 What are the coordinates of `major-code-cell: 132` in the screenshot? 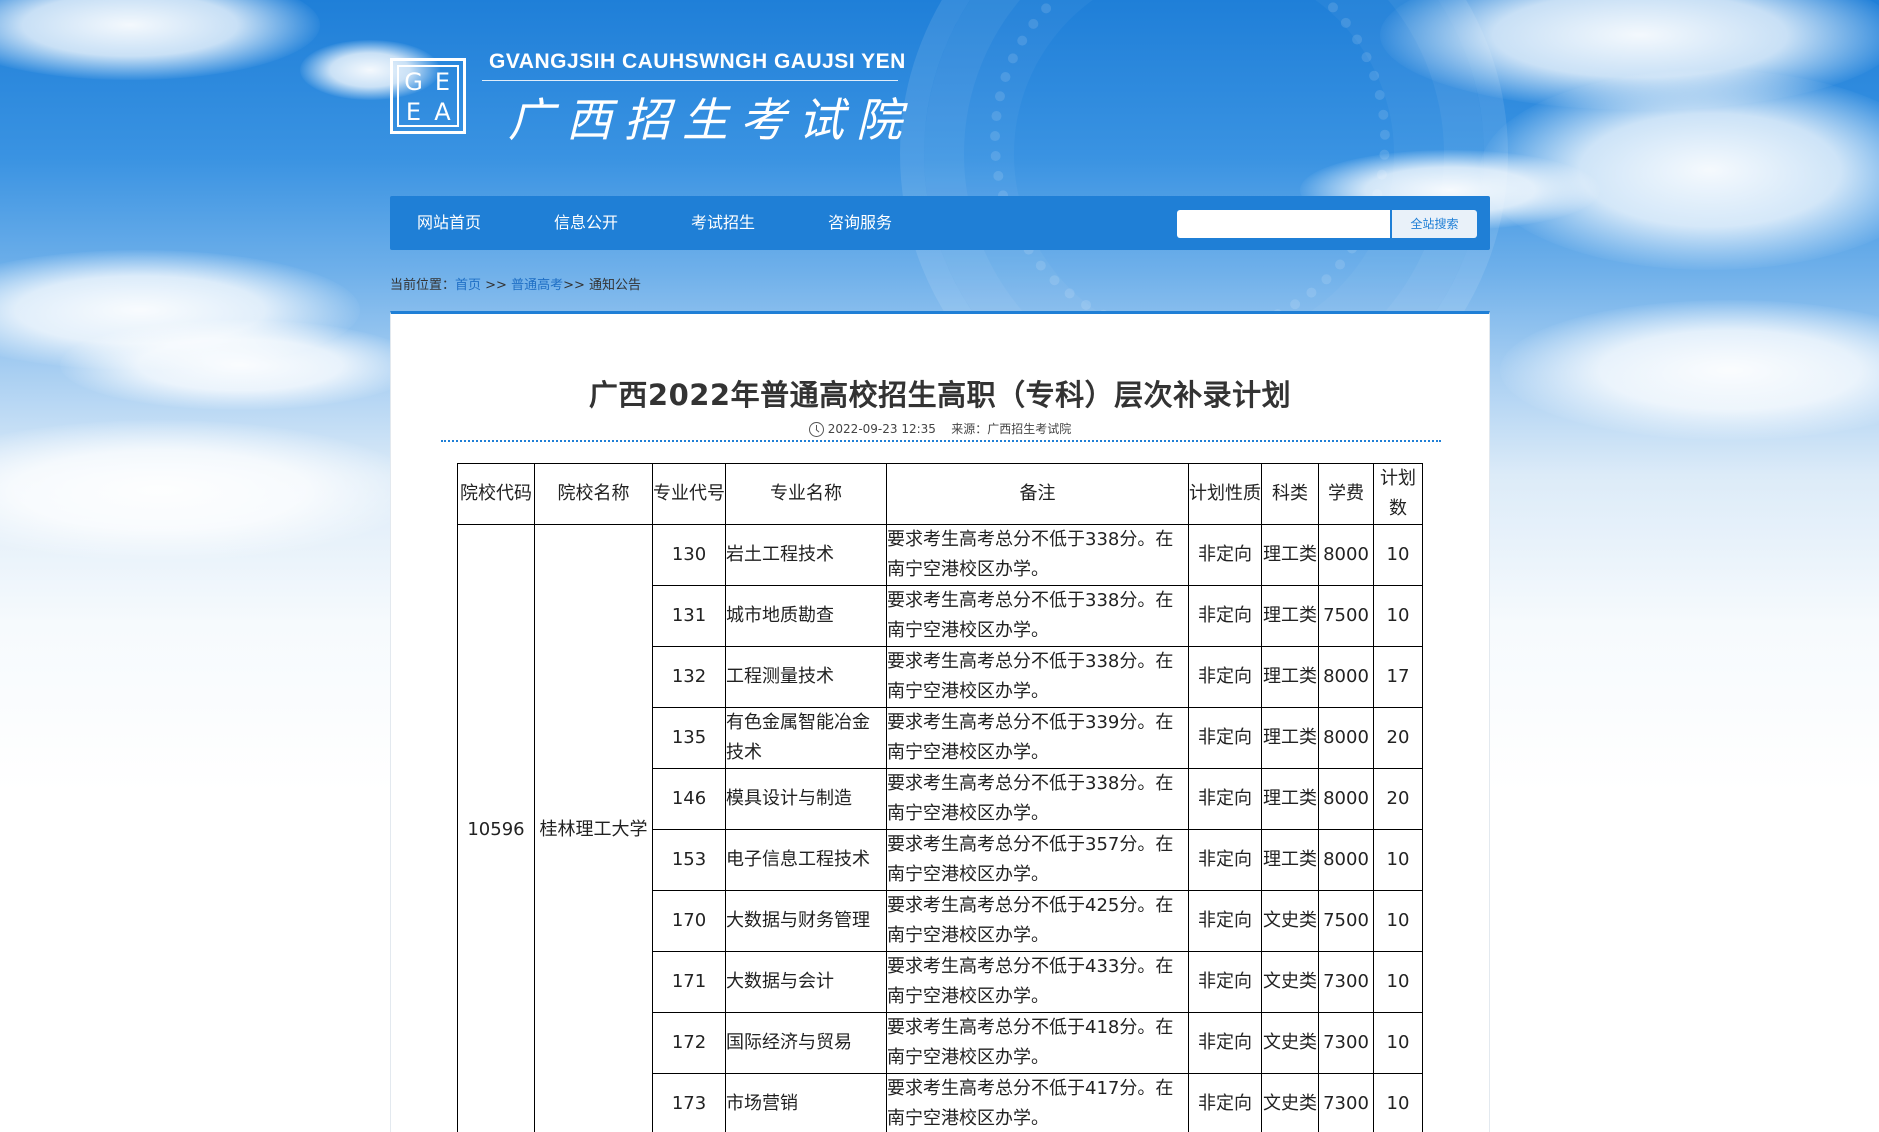 It's located at (689, 677).